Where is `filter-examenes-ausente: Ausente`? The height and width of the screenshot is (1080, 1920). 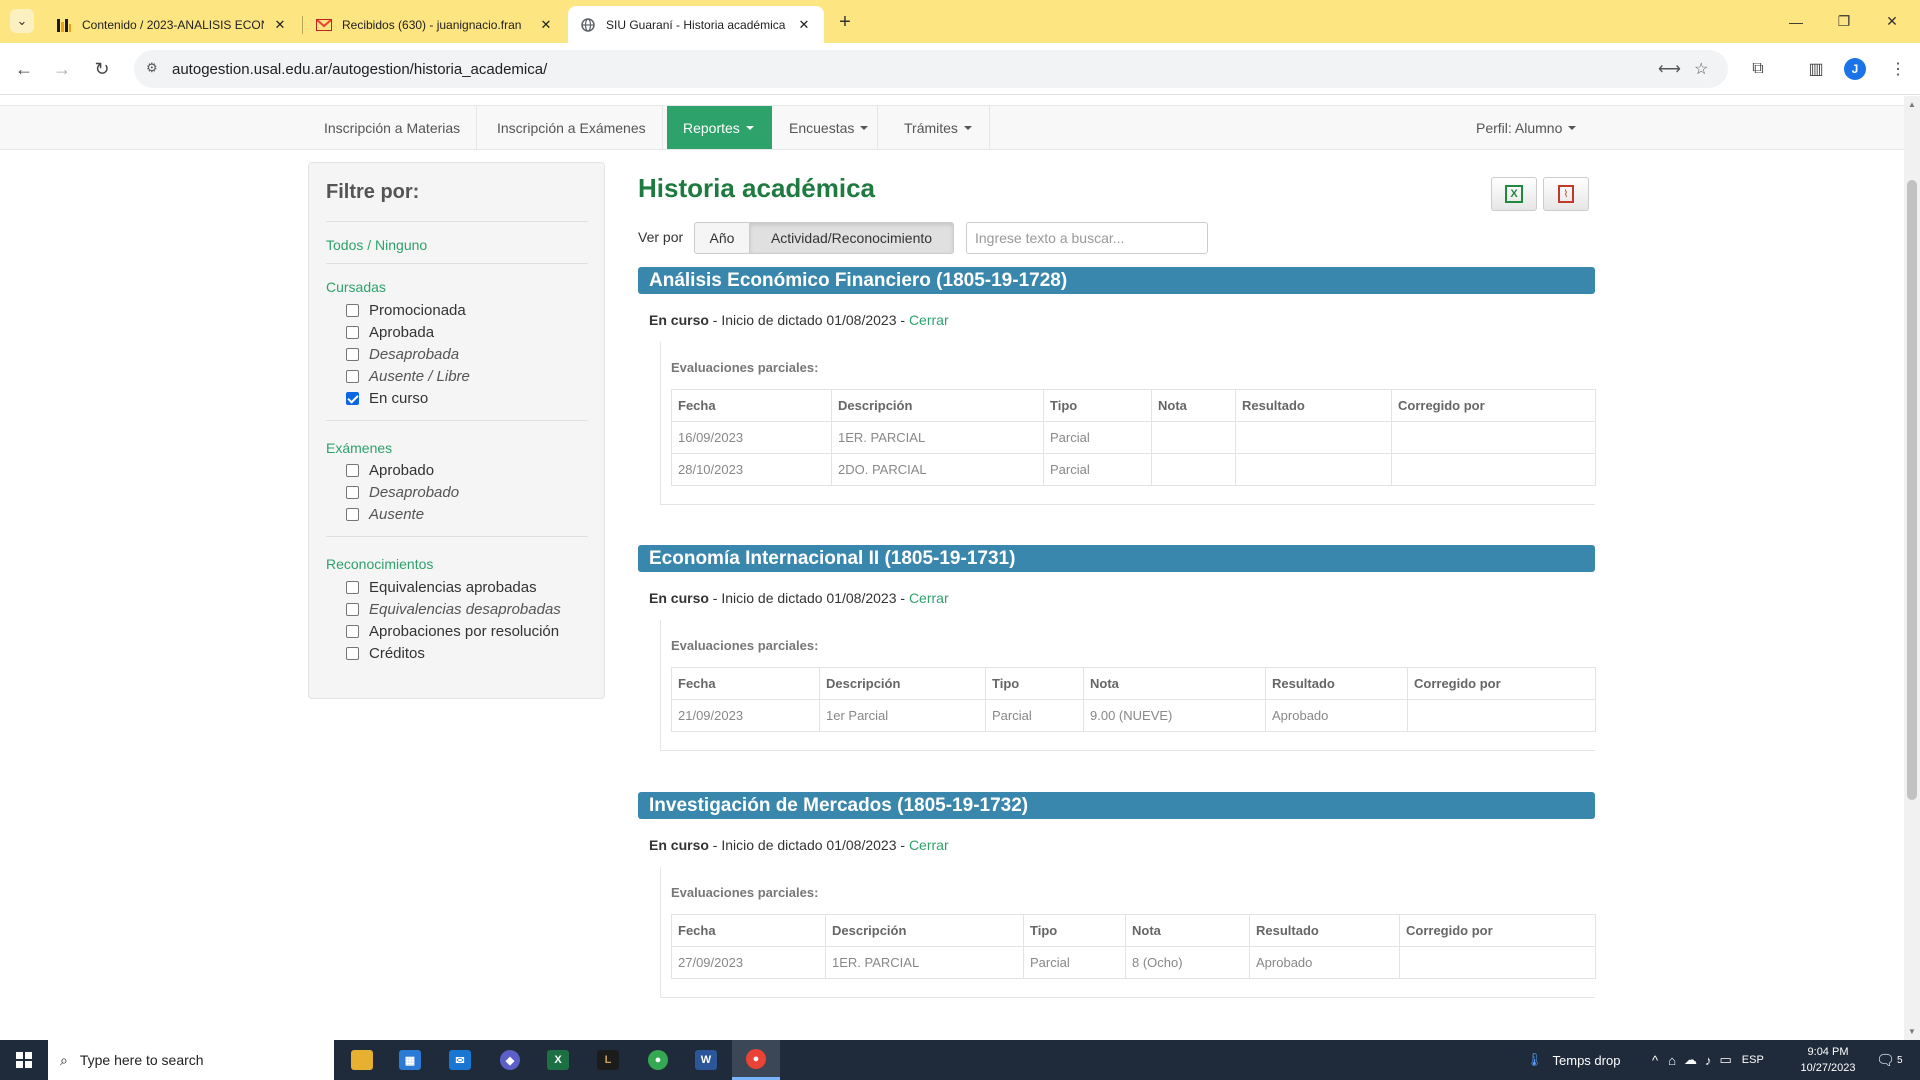 filter-examenes-ausente: Ausente is located at coordinates (385, 514).